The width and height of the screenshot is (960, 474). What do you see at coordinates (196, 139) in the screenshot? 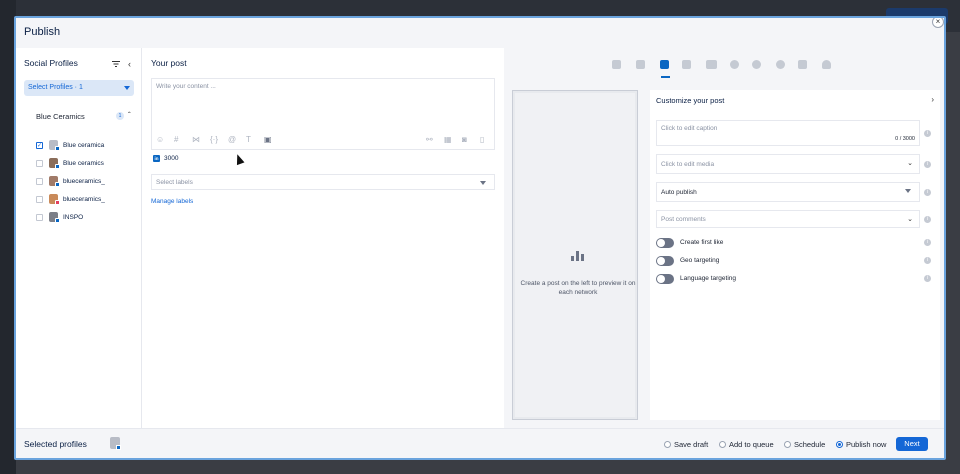
I see `ai-assist-icon: ⋈` at bounding box center [196, 139].